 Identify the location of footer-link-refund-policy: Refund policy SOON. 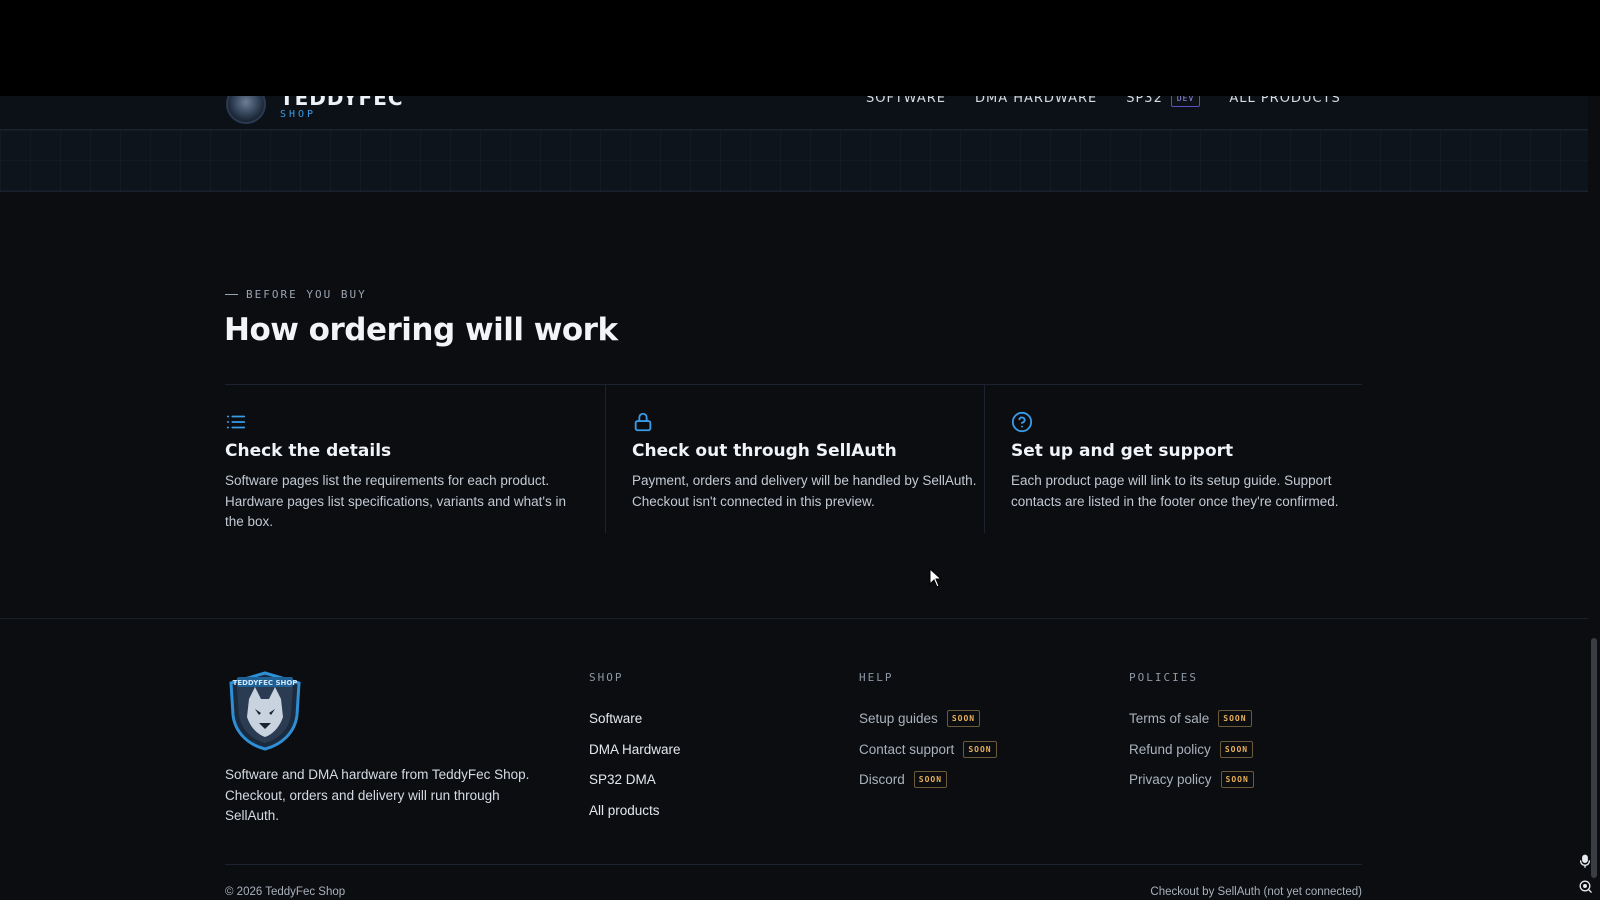
(1191, 749).